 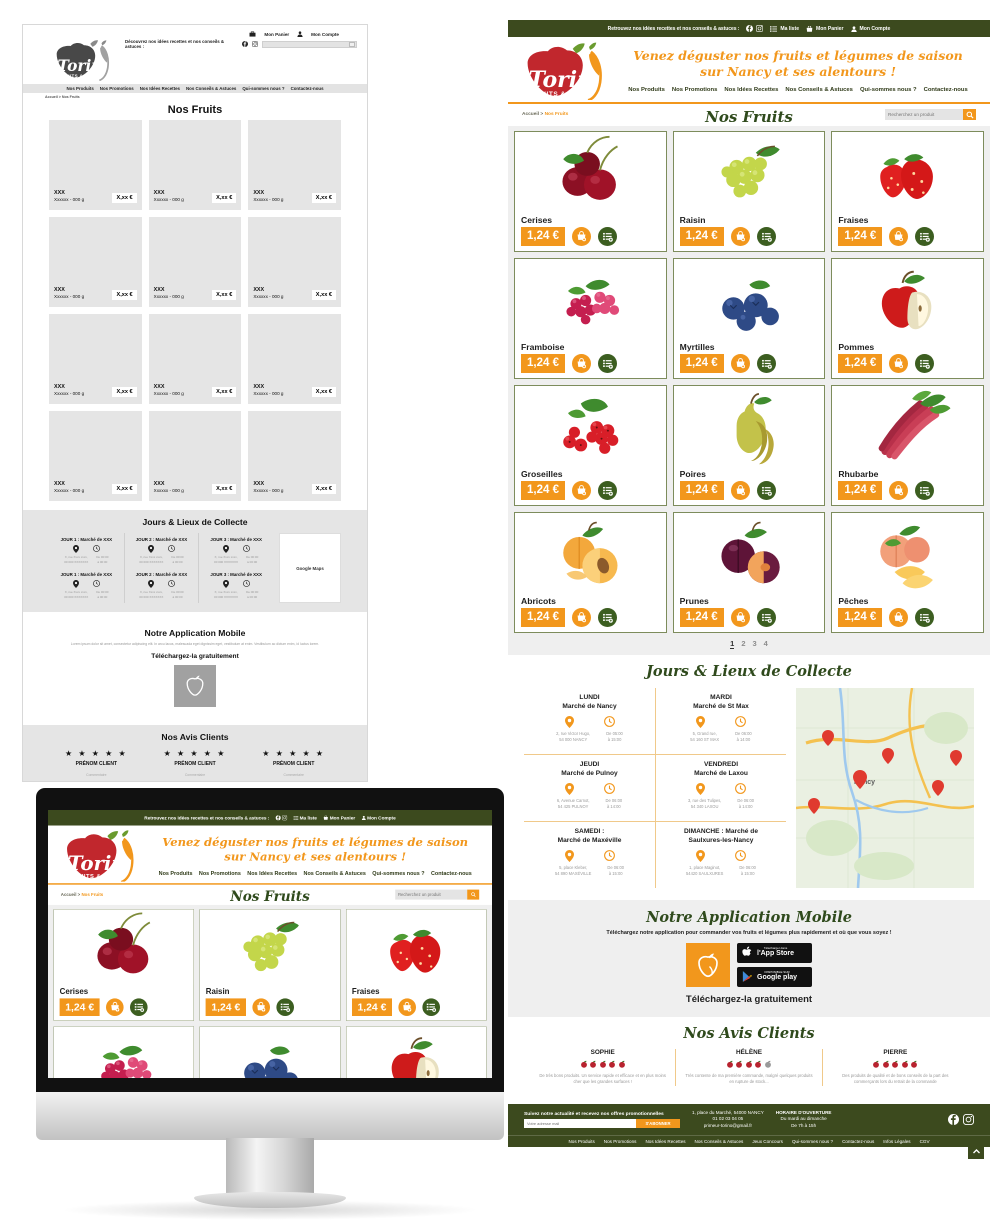 What do you see at coordinates (728, 1125) in the screenshot?
I see `footer-email: primeur-torino@gmail.fr` at bounding box center [728, 1125].